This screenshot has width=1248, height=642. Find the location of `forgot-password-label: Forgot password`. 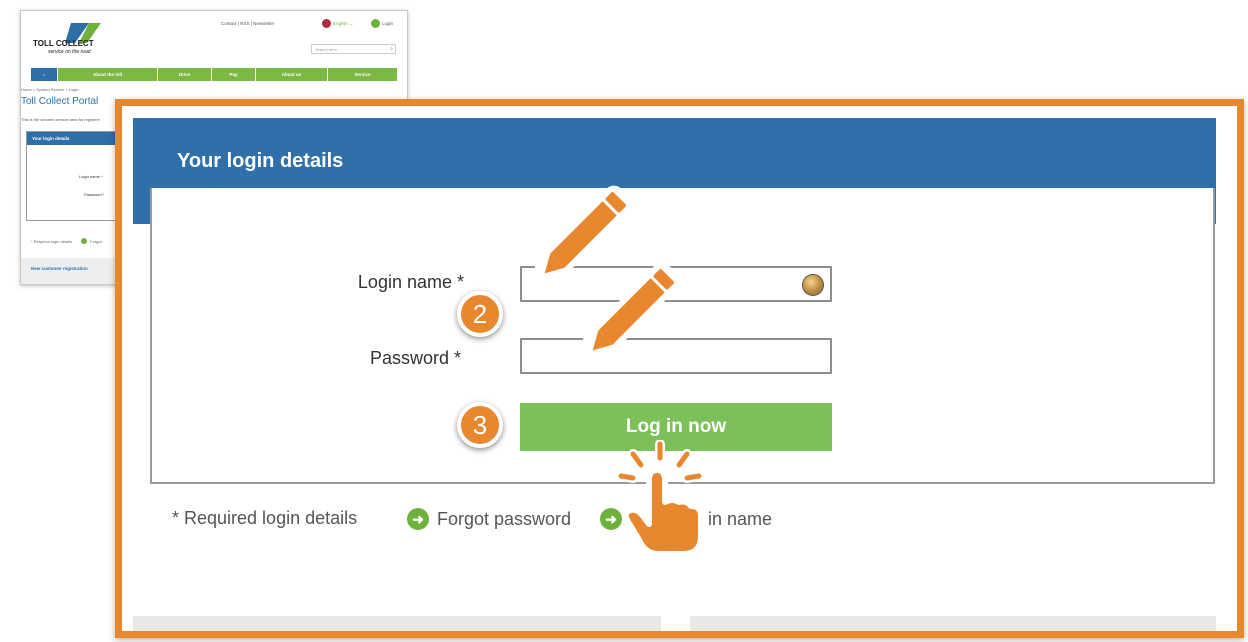

forgot-password-label: Forgot password is located at coordinates (504, 518).